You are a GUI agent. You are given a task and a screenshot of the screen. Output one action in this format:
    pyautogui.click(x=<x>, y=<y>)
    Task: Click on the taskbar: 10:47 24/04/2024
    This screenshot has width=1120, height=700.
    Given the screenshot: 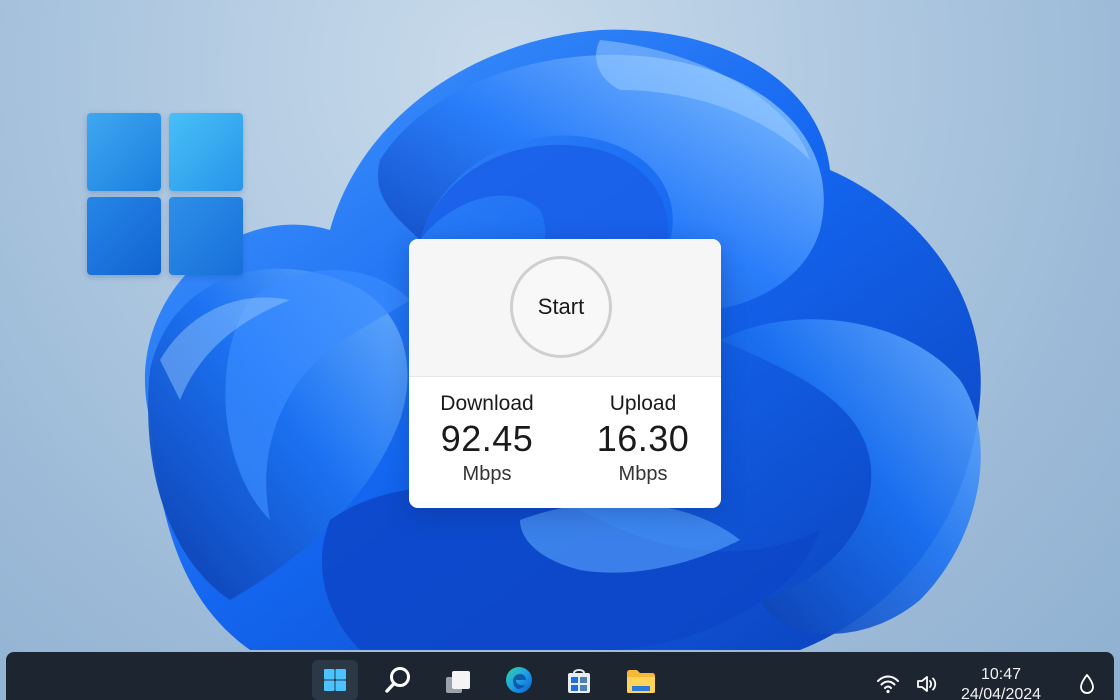 What is the action you would take?
    pyautogui.click(x=560, y=676)
    